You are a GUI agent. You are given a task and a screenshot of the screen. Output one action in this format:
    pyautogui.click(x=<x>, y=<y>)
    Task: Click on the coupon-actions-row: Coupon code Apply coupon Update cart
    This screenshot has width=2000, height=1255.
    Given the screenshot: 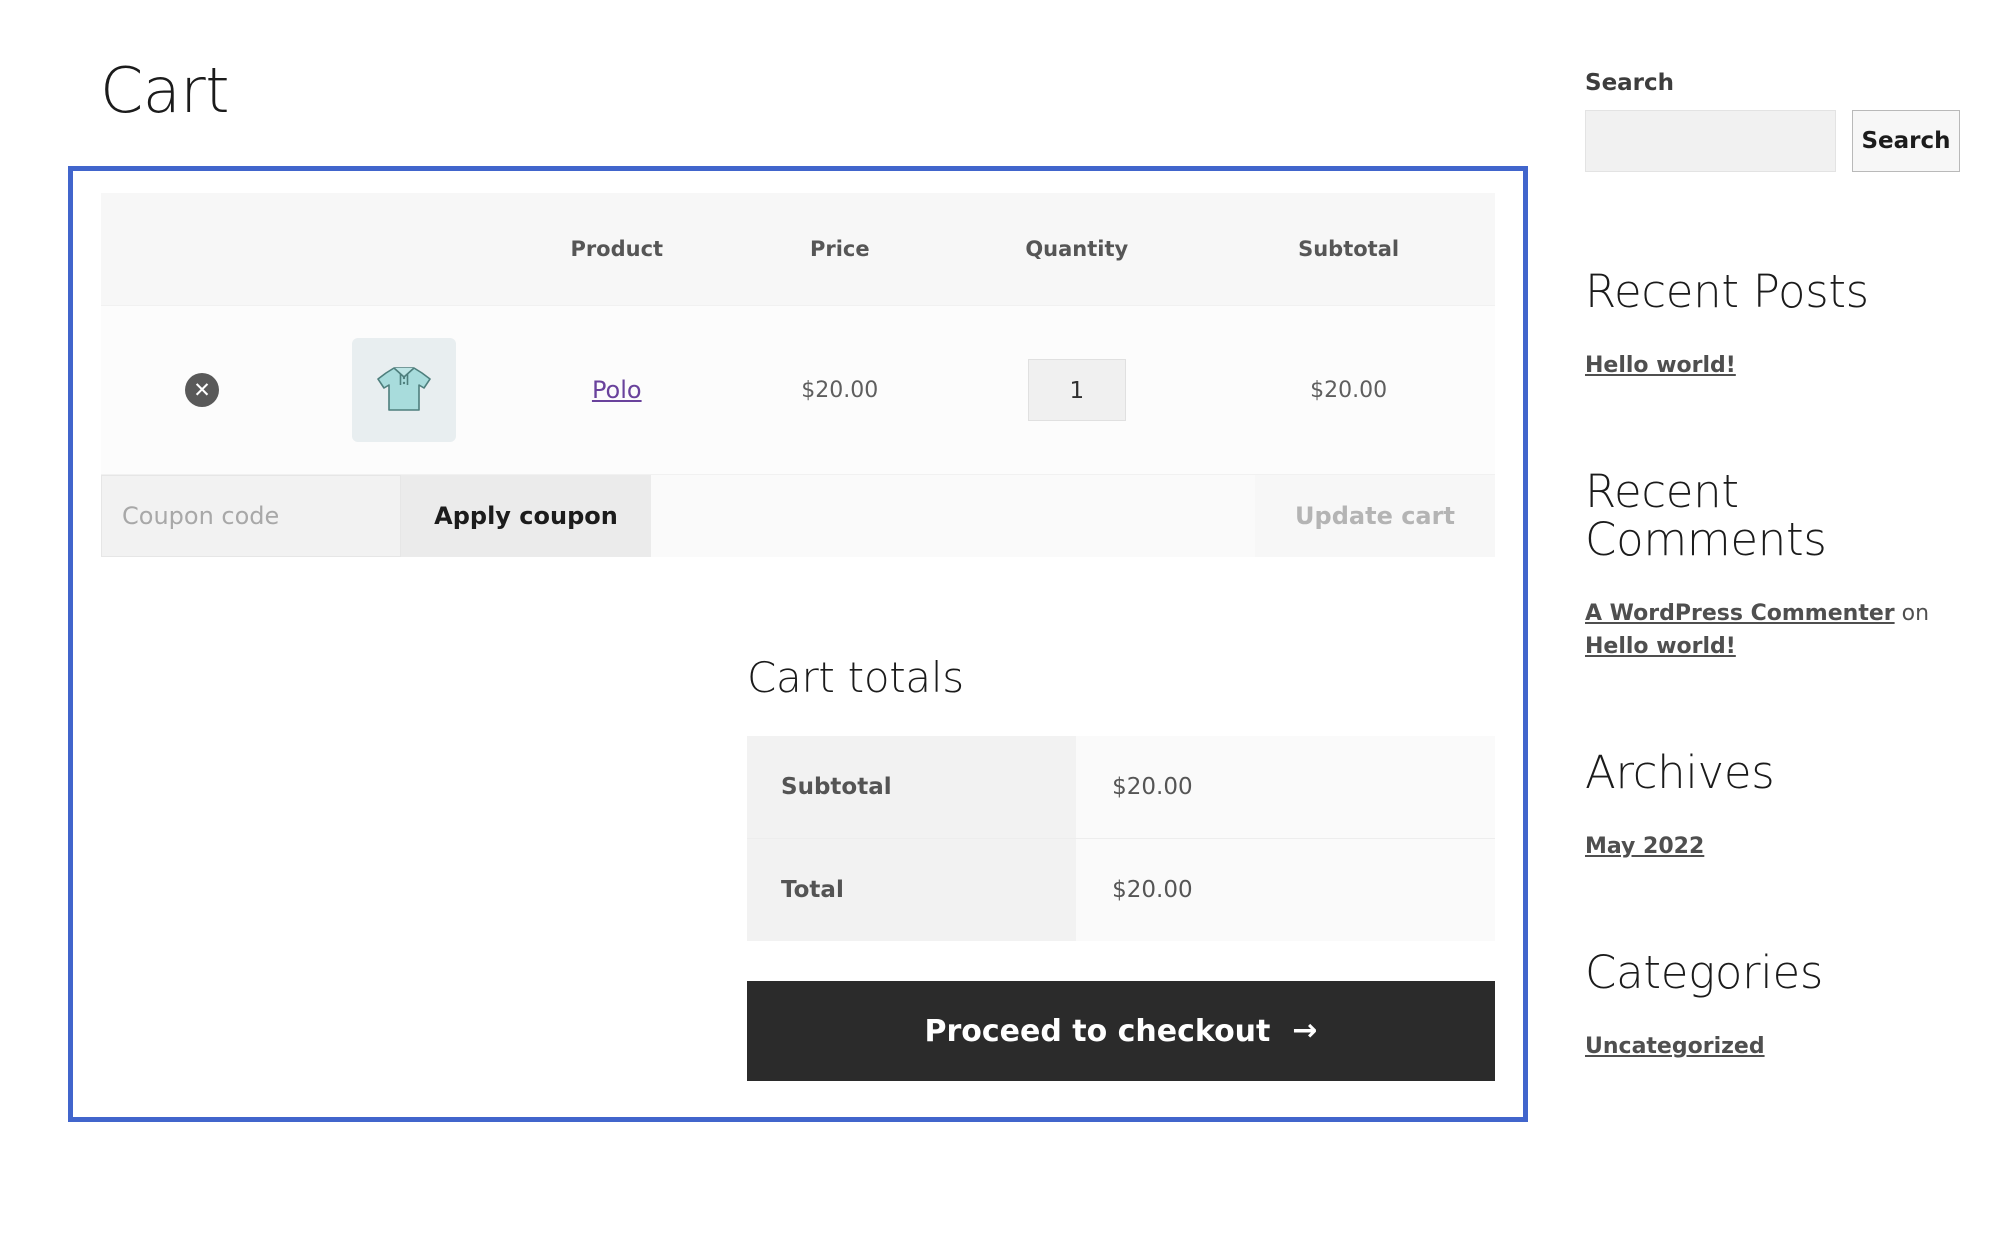 What is the action you would take?
    pyautogui.click(x=798, y=515)
    